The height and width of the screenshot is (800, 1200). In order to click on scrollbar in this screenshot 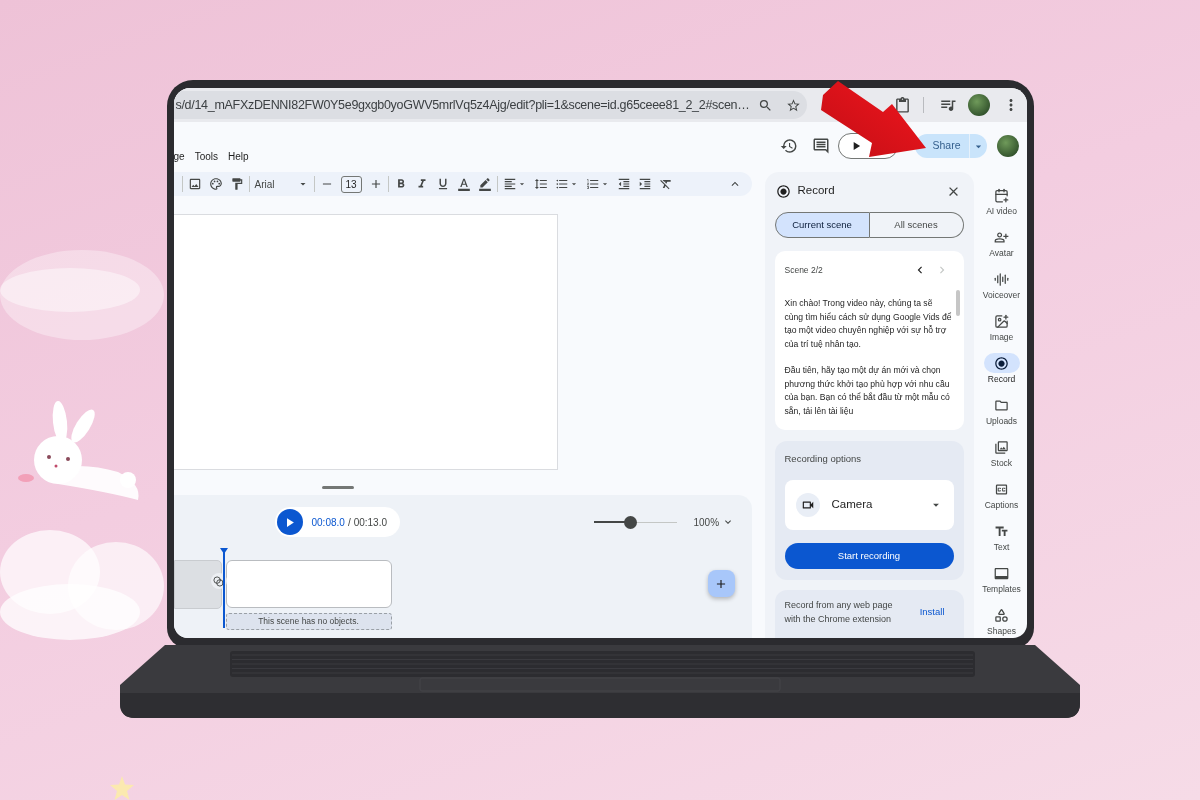, I will do `click(957, 303)`.